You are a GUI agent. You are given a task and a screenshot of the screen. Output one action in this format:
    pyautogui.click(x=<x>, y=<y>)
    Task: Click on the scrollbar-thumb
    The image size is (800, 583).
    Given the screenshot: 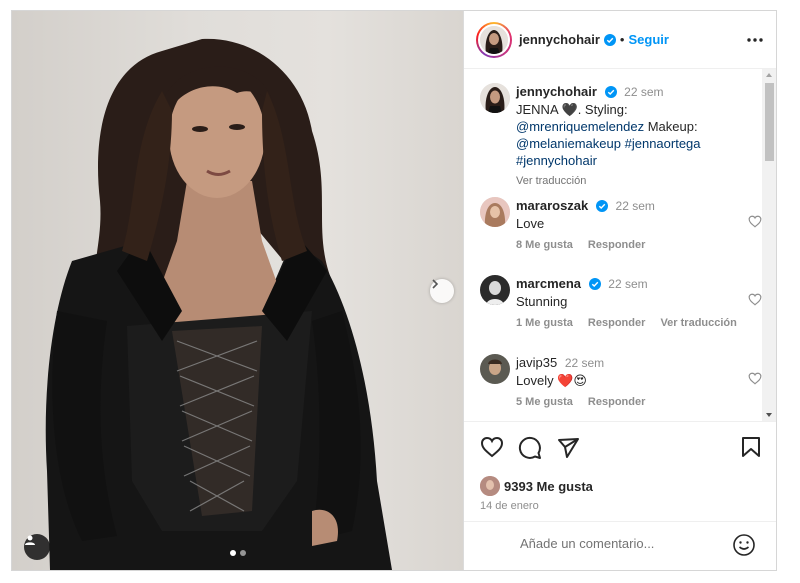 What is the action you would take?
    pyautogui.click(x=769, y=122)
    